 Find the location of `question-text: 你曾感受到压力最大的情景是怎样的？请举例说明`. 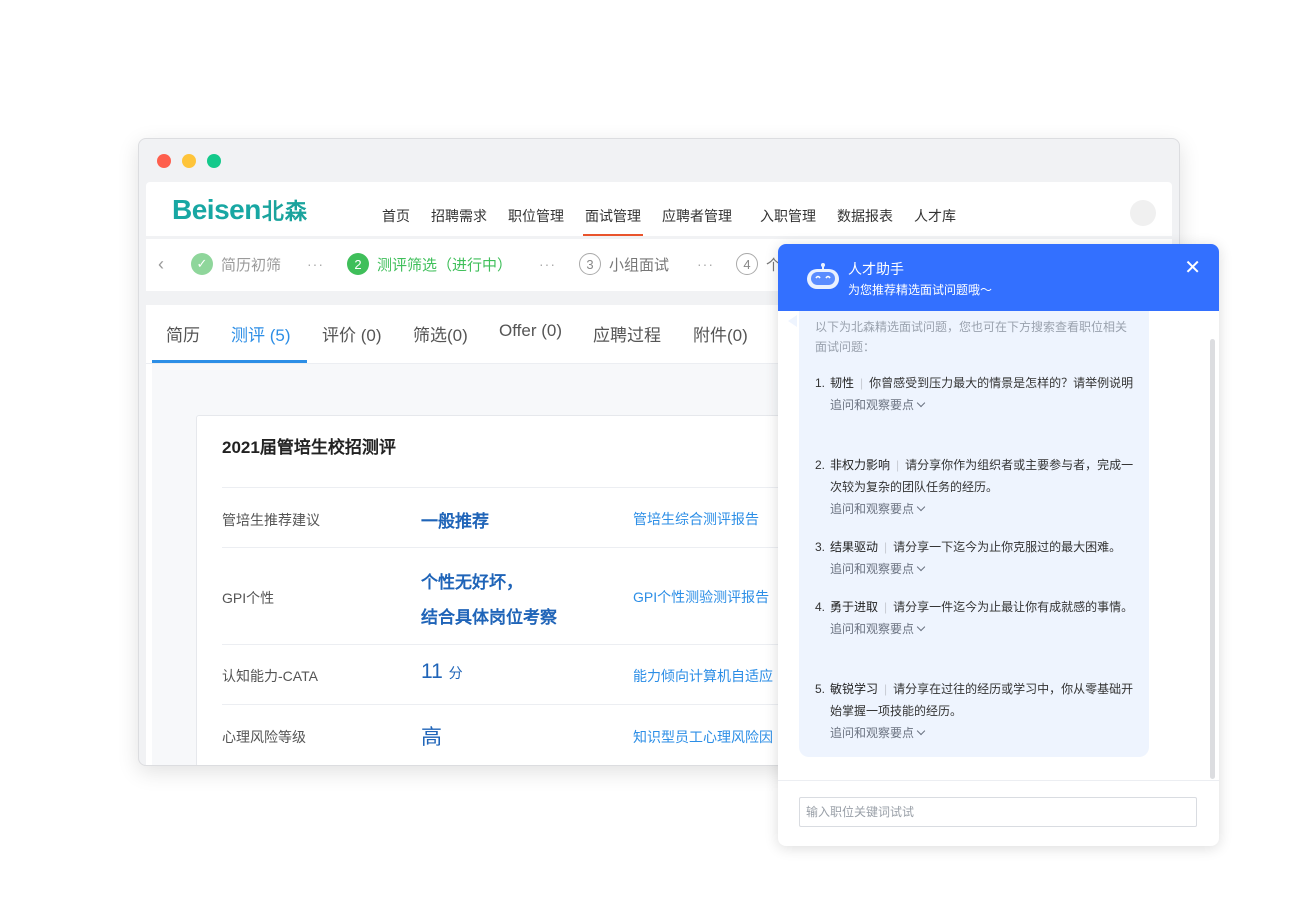

question-text: 你曾感受到压力最大的情景是怎样的？请举例说明 is located at coordinates (1001, 383).